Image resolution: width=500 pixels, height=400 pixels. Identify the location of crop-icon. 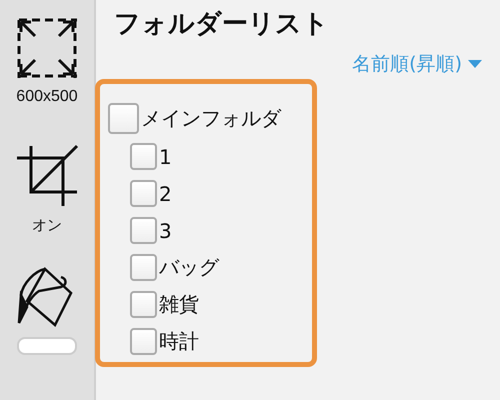
(47, 176).